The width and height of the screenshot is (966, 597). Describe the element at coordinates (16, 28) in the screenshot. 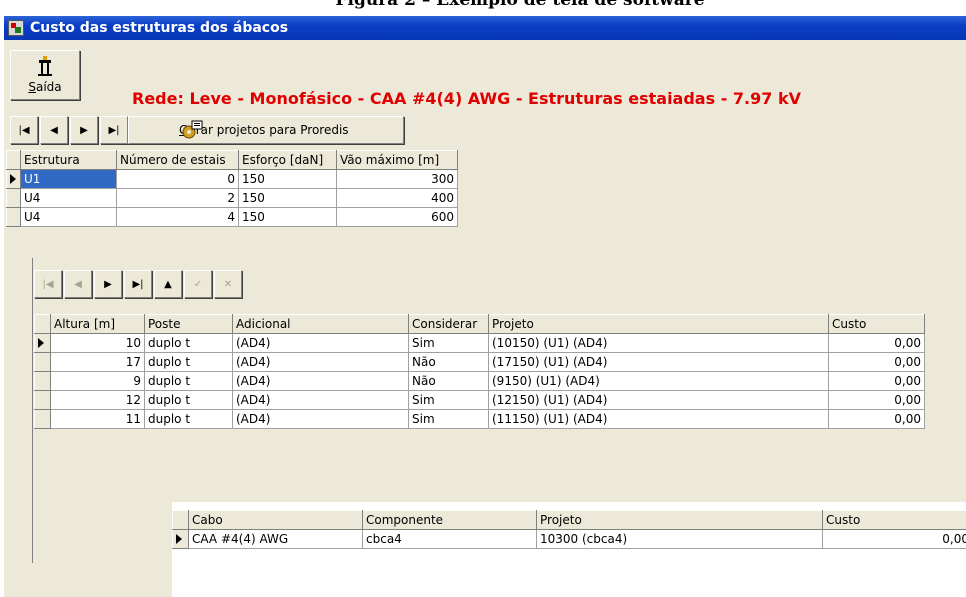

I see `app-icon` at that location.